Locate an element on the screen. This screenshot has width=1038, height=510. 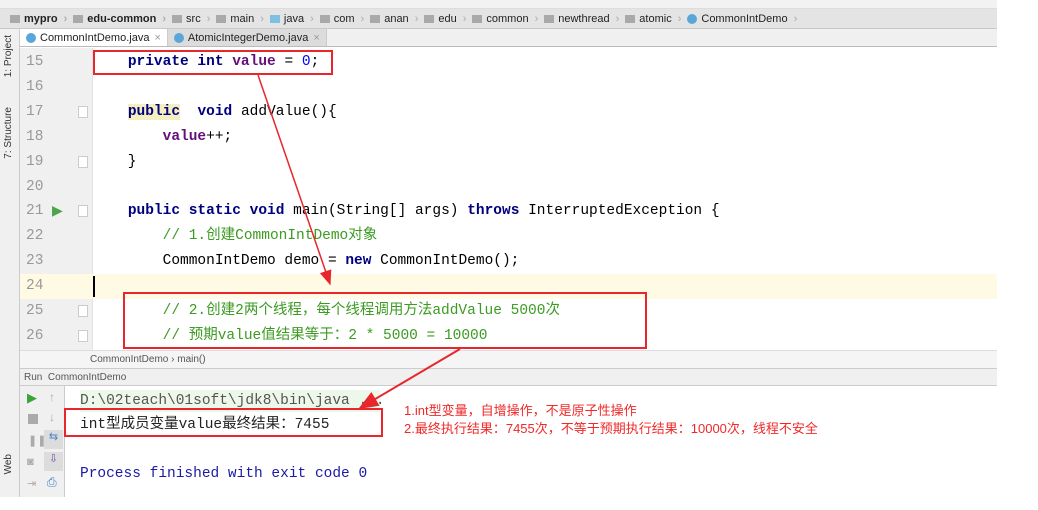
annotation-note-1: 1.int型变量，自增操作，不是原子性操作 is located at coordinates (520, 410).